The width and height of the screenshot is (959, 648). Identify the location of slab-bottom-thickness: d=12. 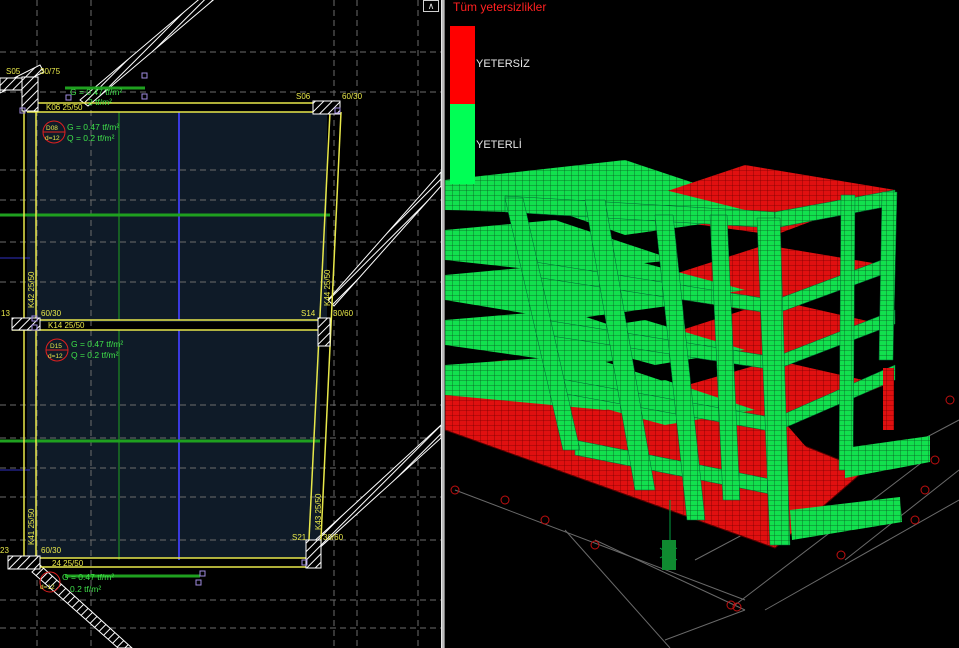
(47, 587).